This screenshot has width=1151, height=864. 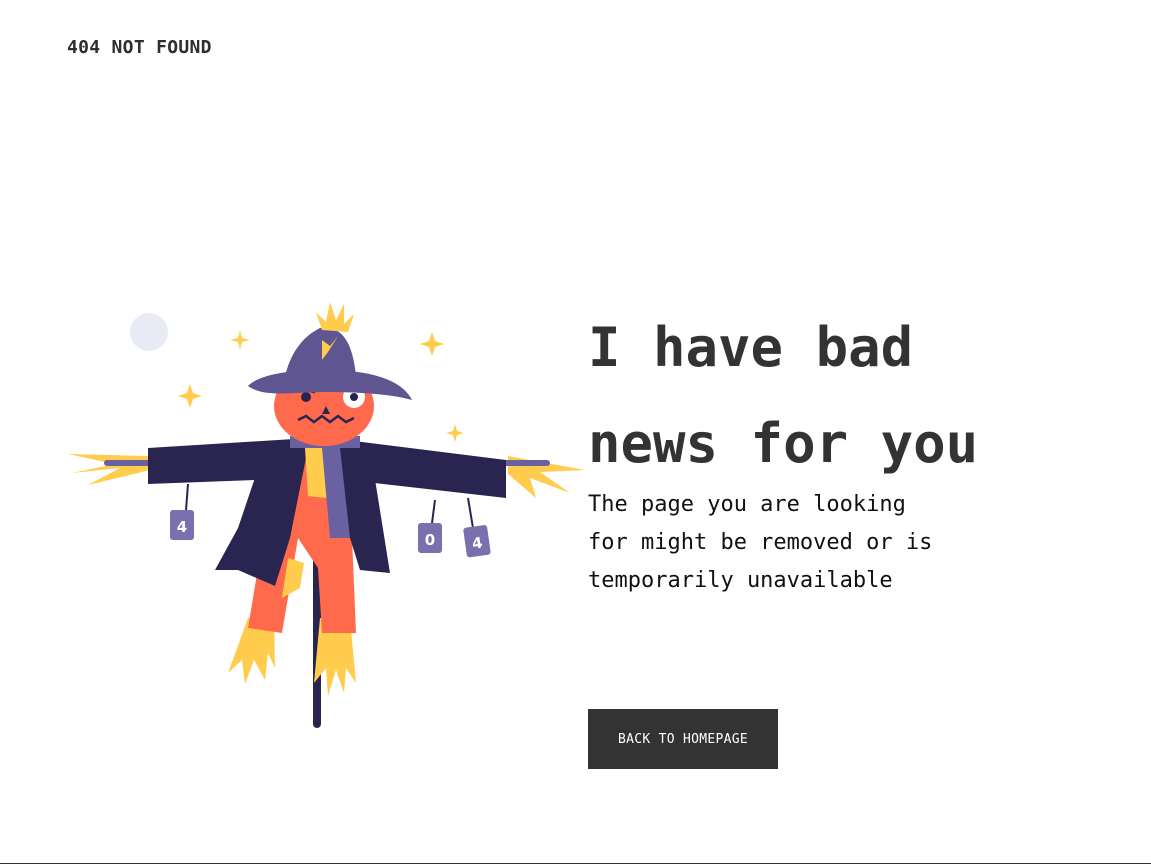 I want to click on can-label: 0, so click(x=430, y=540).